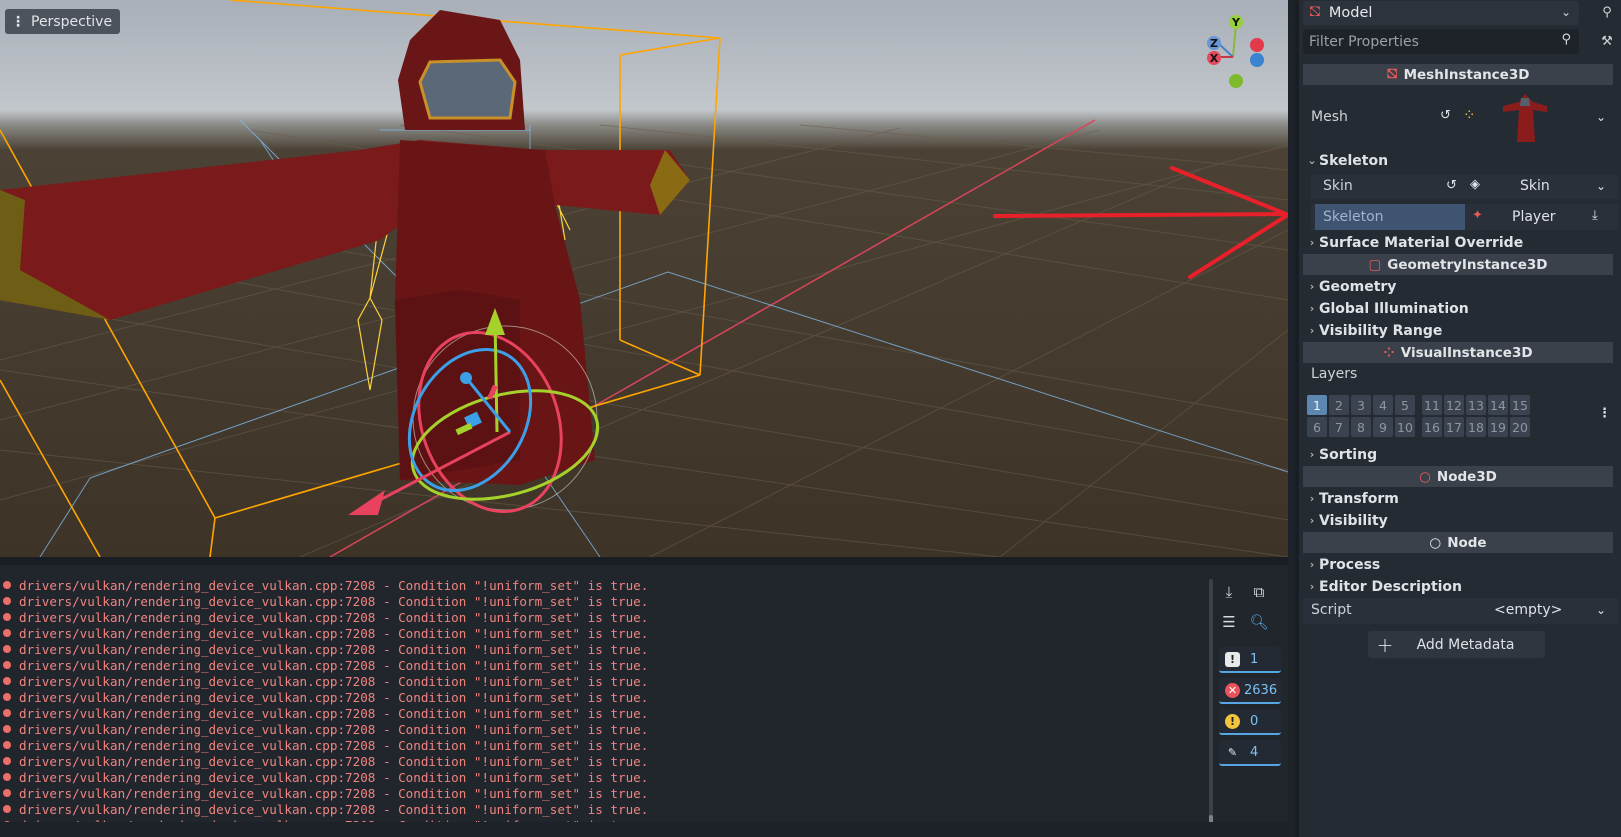  Describe the element at coordinates (1525, 118) in the screenshot. I see `mesh-preview-thumbnail` at that location.